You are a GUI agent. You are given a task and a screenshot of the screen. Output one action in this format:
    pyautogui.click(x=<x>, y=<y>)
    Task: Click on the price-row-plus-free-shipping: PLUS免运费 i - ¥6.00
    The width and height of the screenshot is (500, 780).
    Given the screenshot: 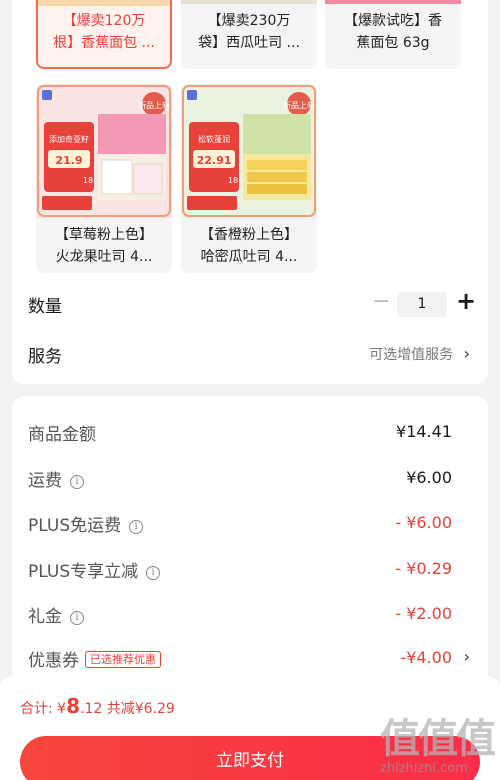 What is the action you would take?
    pyautogui.click(x=250, y=522)
    